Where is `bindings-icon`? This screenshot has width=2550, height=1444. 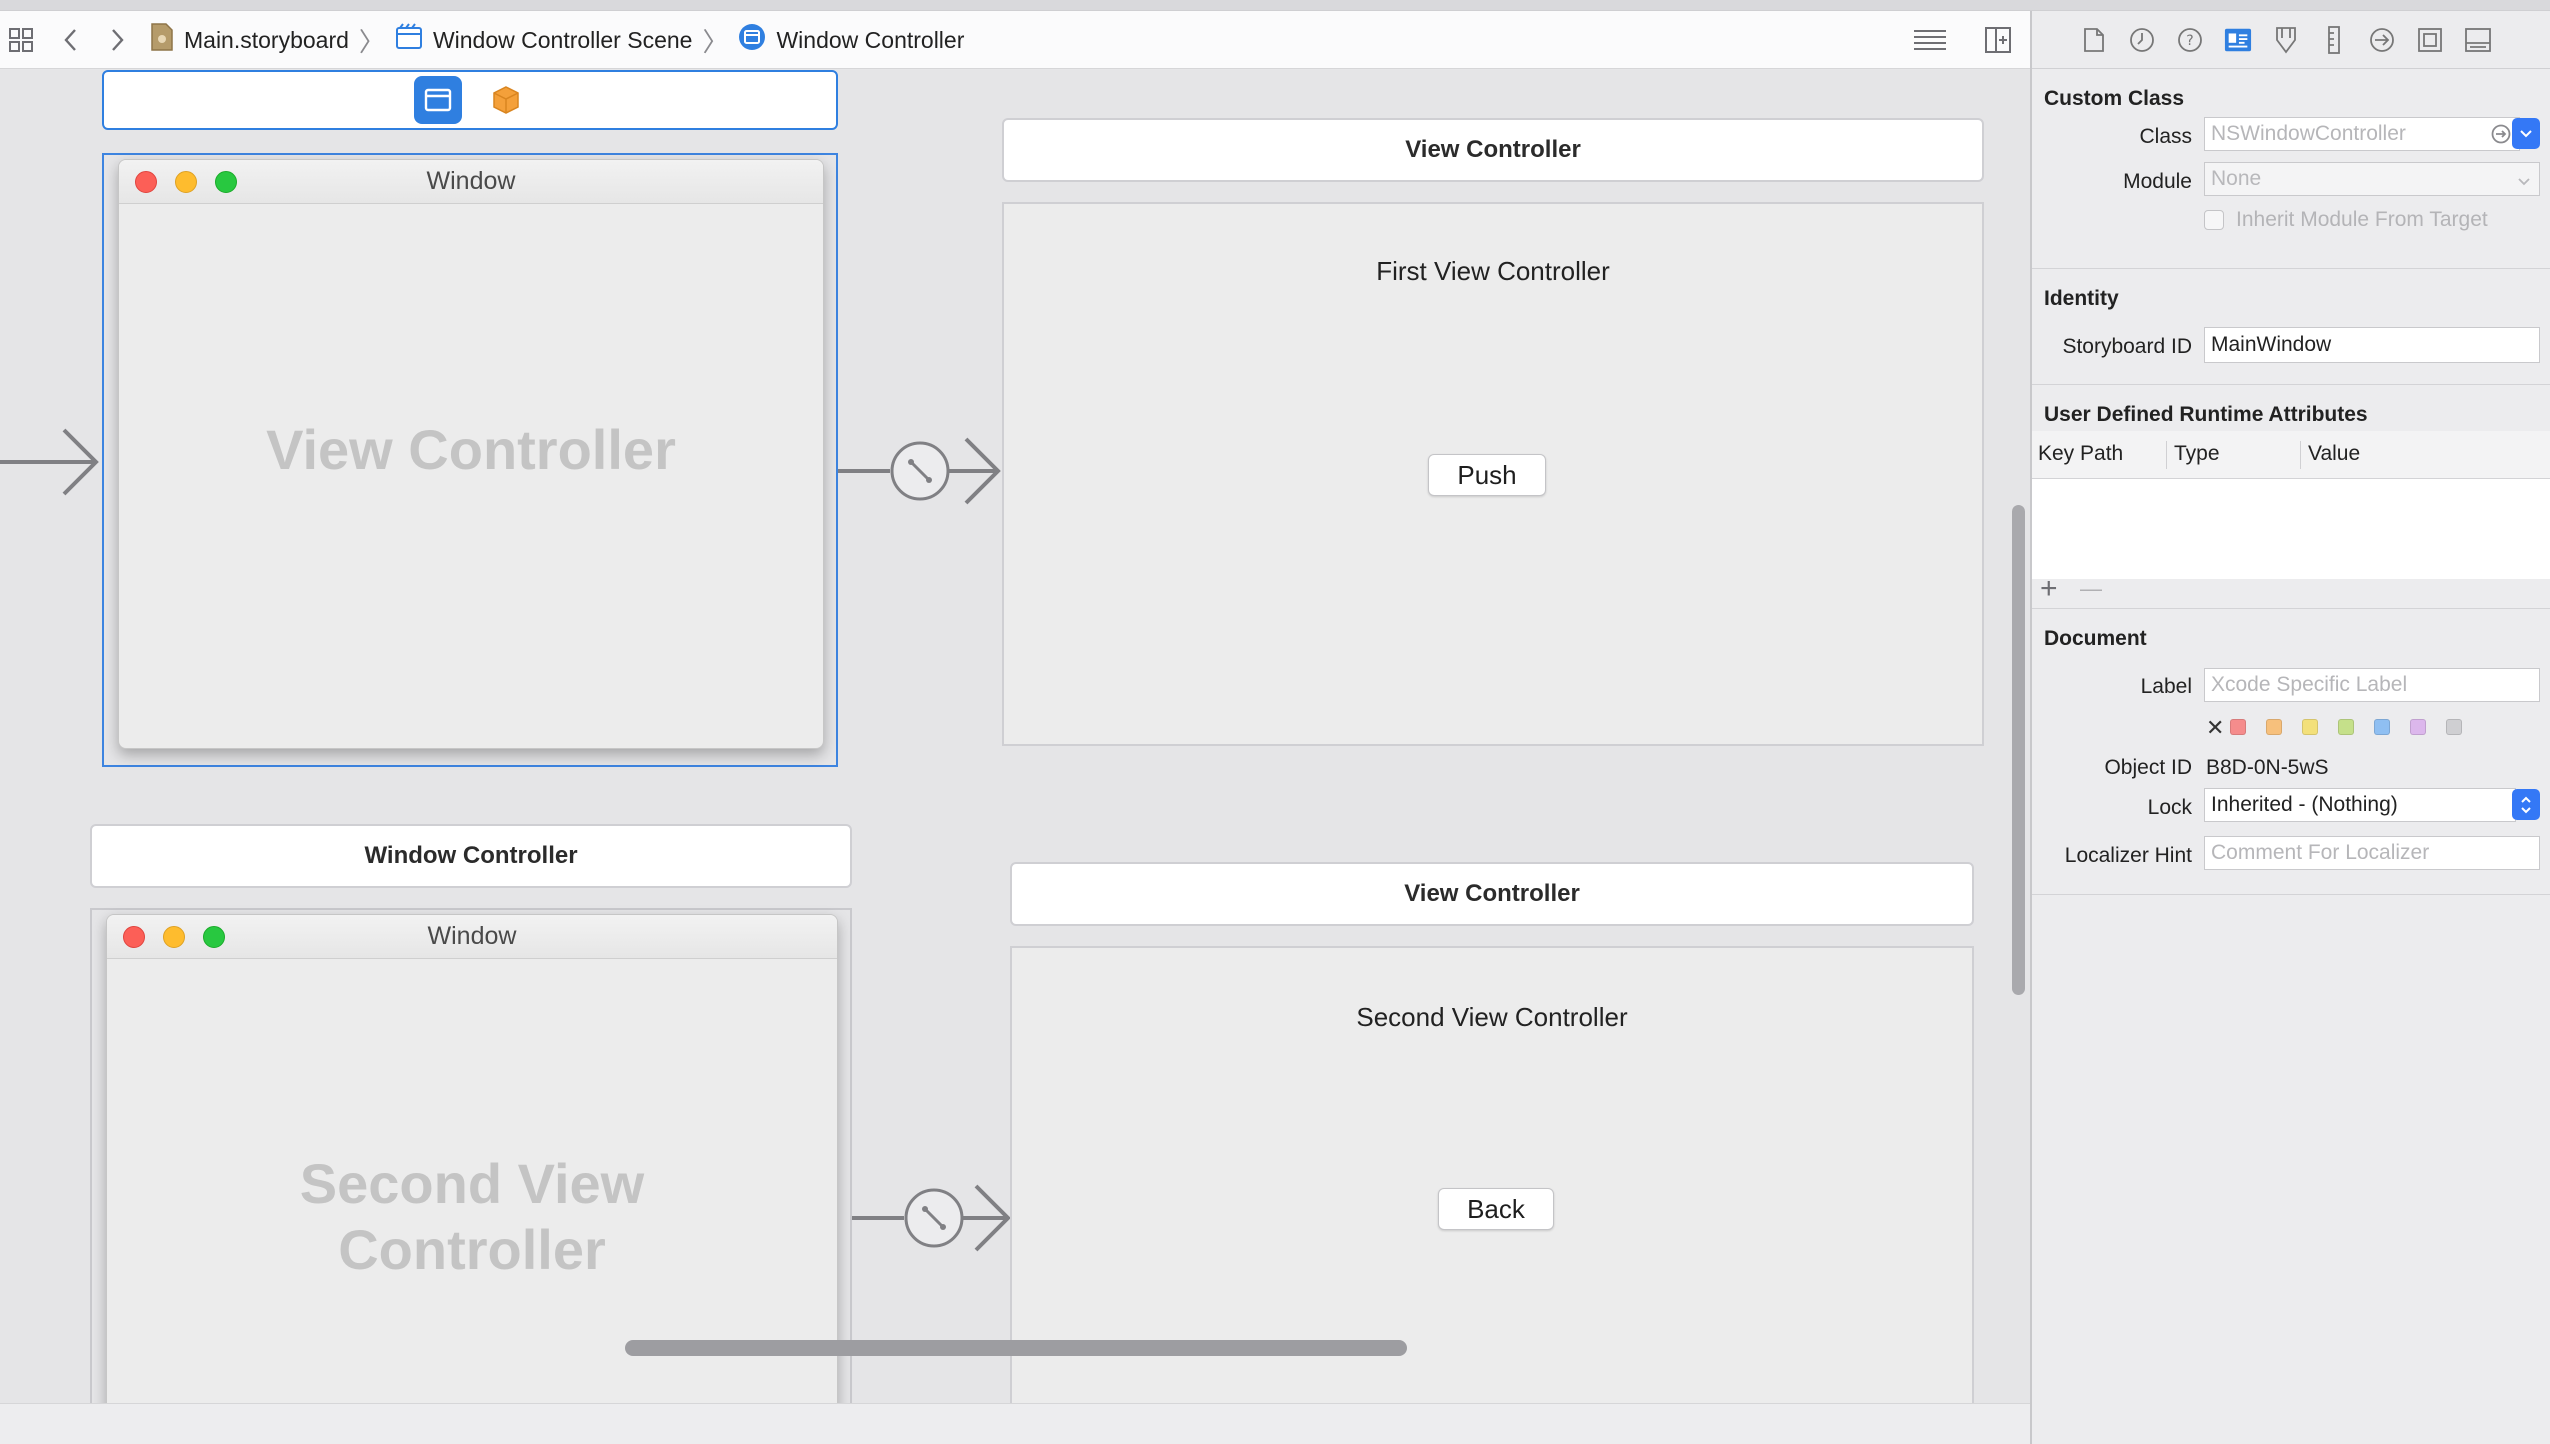
bindings-icon is located at coordinates (2430, 40).